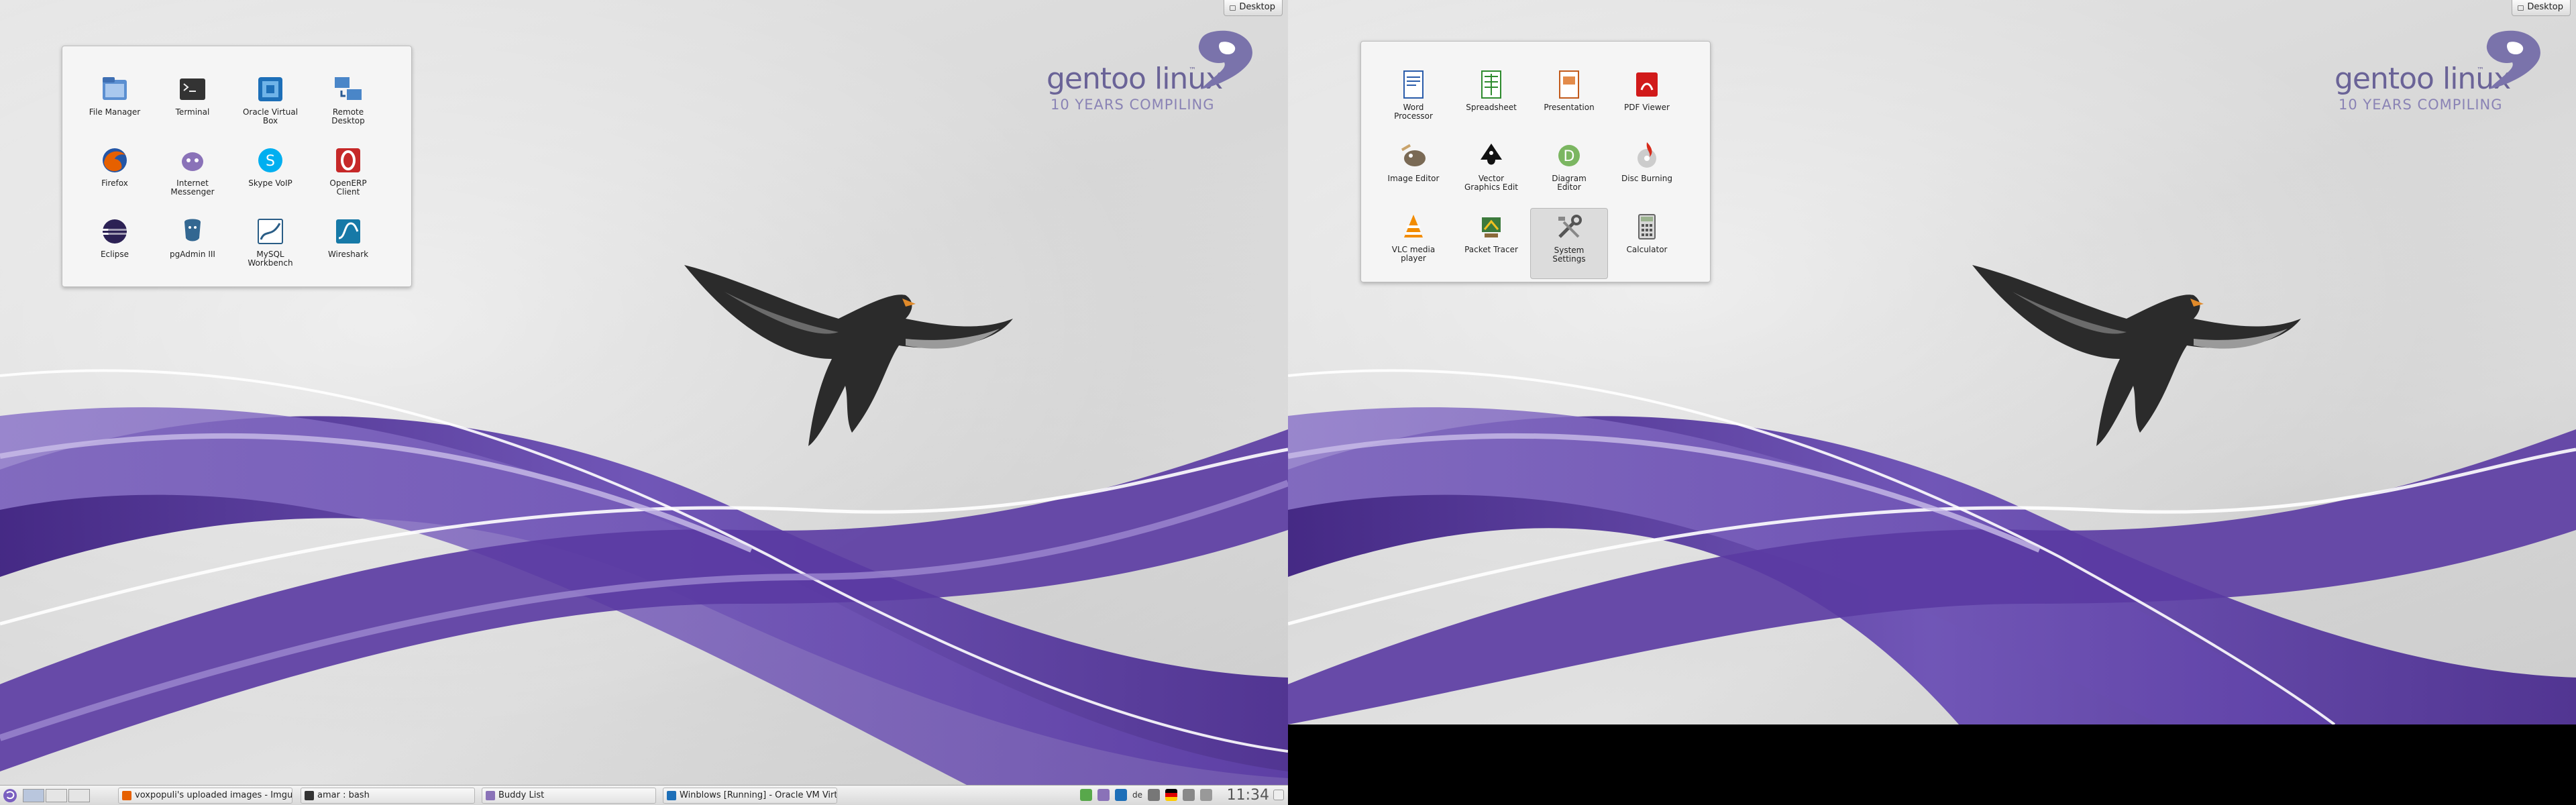 Image resolution: width=2576 pixels, height=805 pixels. I want to click on task-button: voxpopuli's uploaded images - Imgur, so click(205, 796).